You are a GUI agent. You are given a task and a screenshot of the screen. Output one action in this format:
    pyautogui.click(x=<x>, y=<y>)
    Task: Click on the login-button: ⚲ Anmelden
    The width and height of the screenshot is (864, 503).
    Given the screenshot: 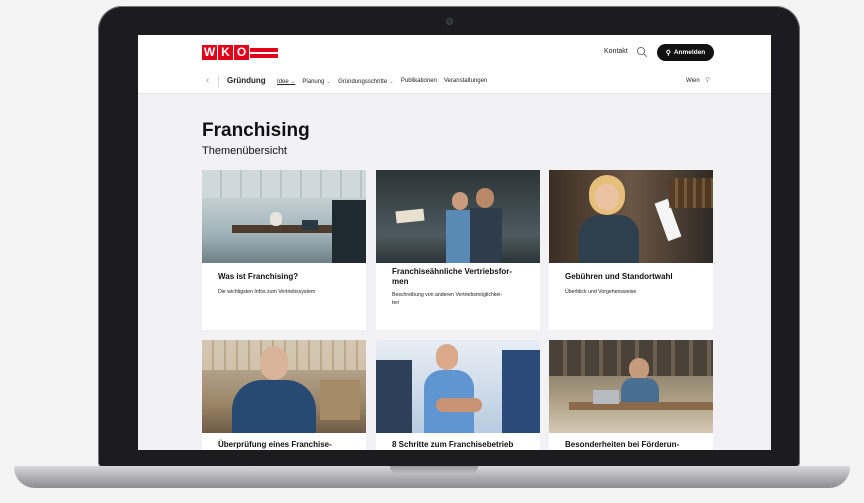 What is the action you would take?
    pyautogui.click(x=685, y=52)
    